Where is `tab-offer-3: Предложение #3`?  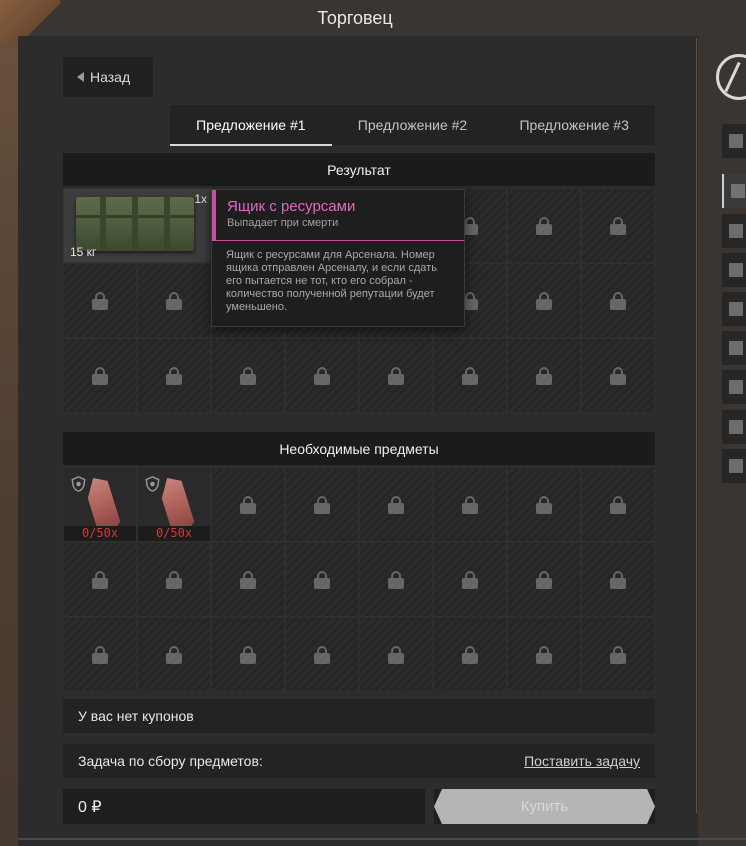 tab-offer-3: Предложение #3 is located at coordinates (574, 125).